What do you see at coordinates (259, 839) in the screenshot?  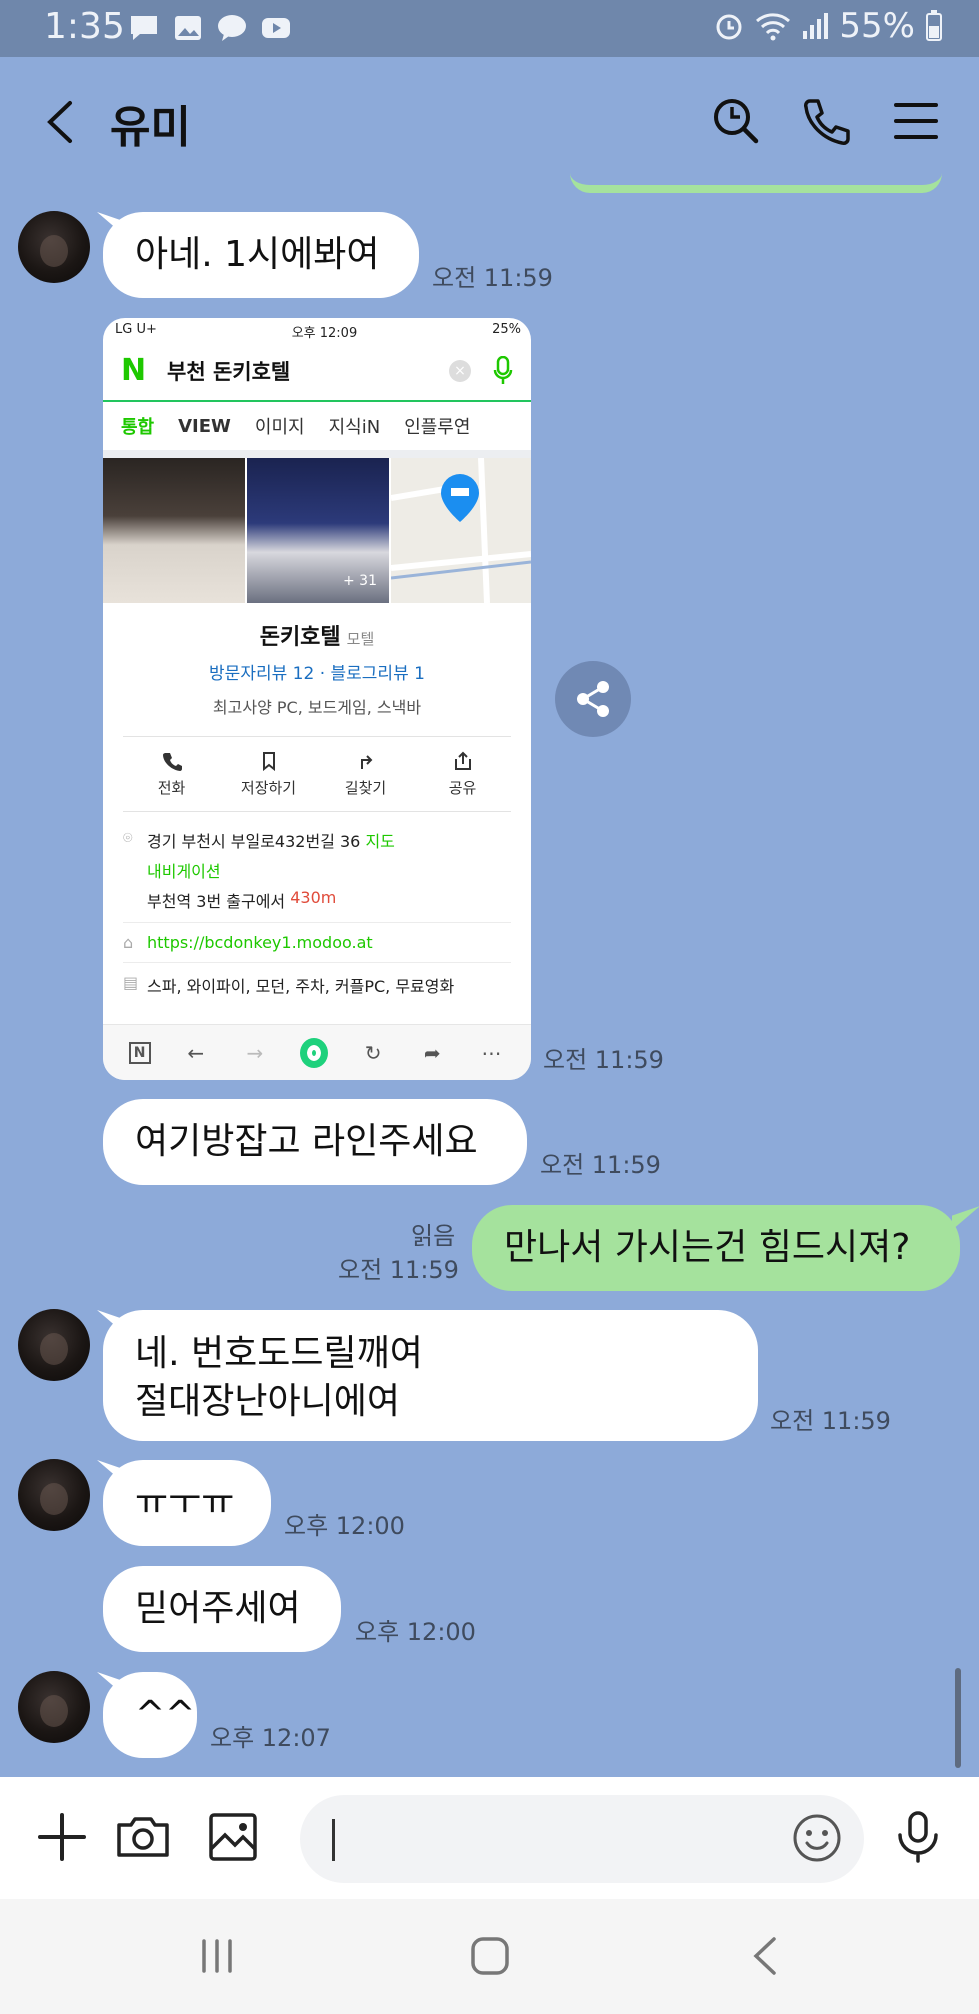 I see `address-row: ⌾ 경기 부천시 부일로432번길 36 지도` at bounding box center [259, 839].